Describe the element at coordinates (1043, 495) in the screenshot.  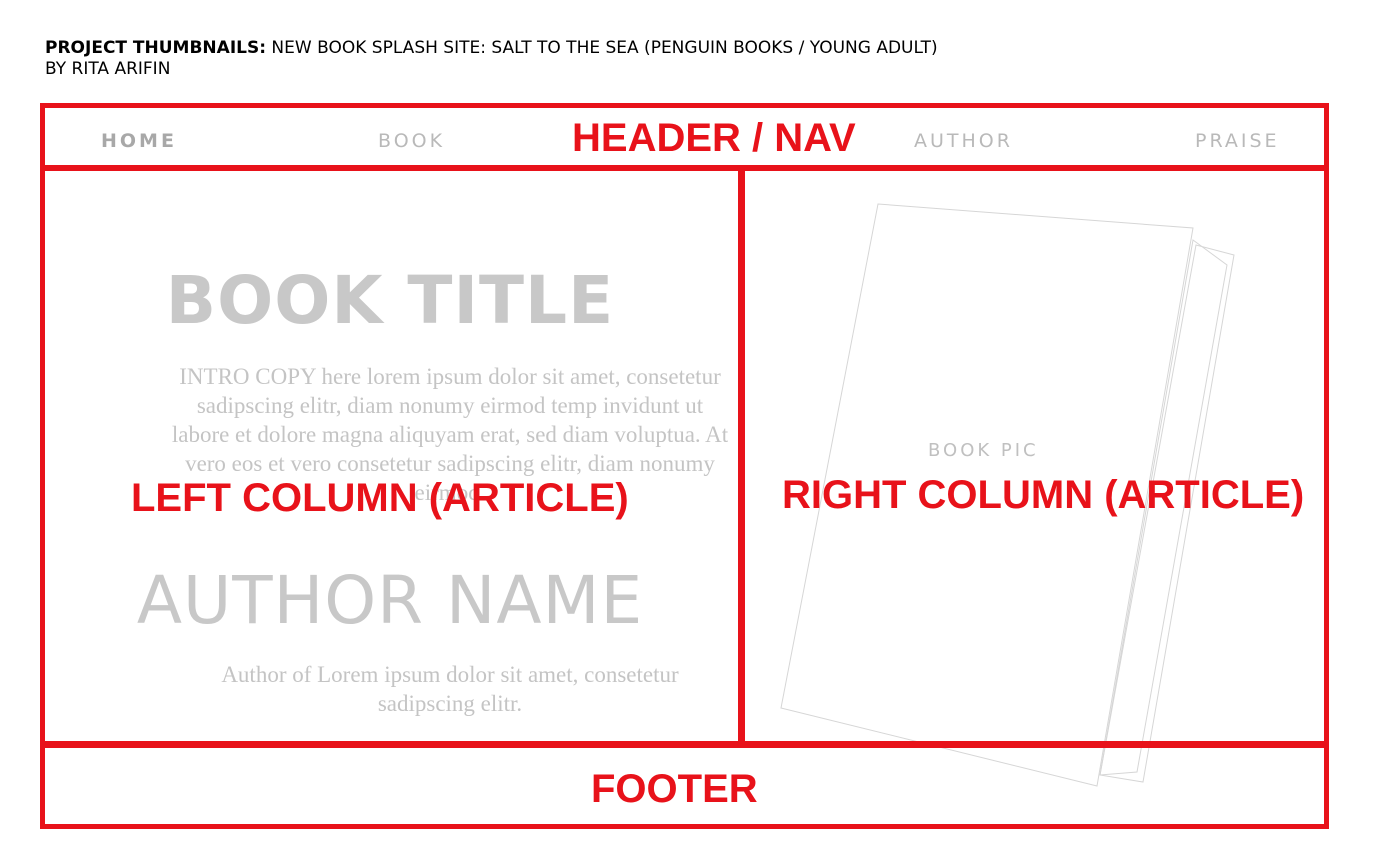
I see `right-column-label: RIGHT COLUMN (ARTICLE)` at that location.